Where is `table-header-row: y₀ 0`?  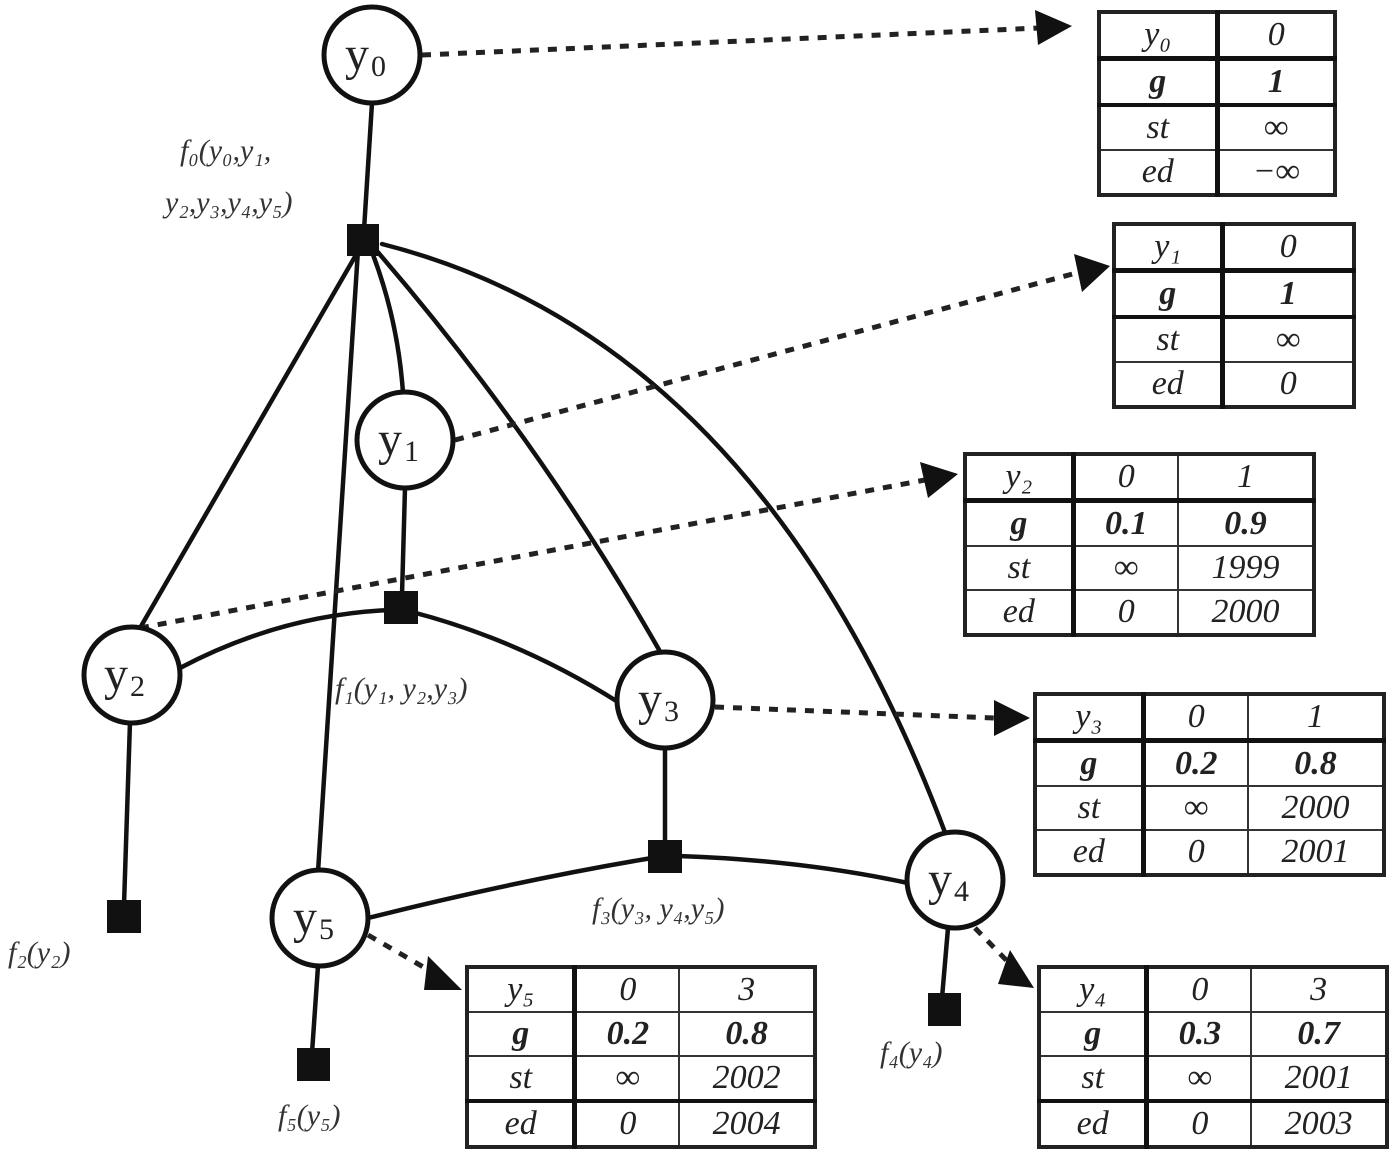
table-header-row: y₀ 0 is located at coordinates (1217, 36).